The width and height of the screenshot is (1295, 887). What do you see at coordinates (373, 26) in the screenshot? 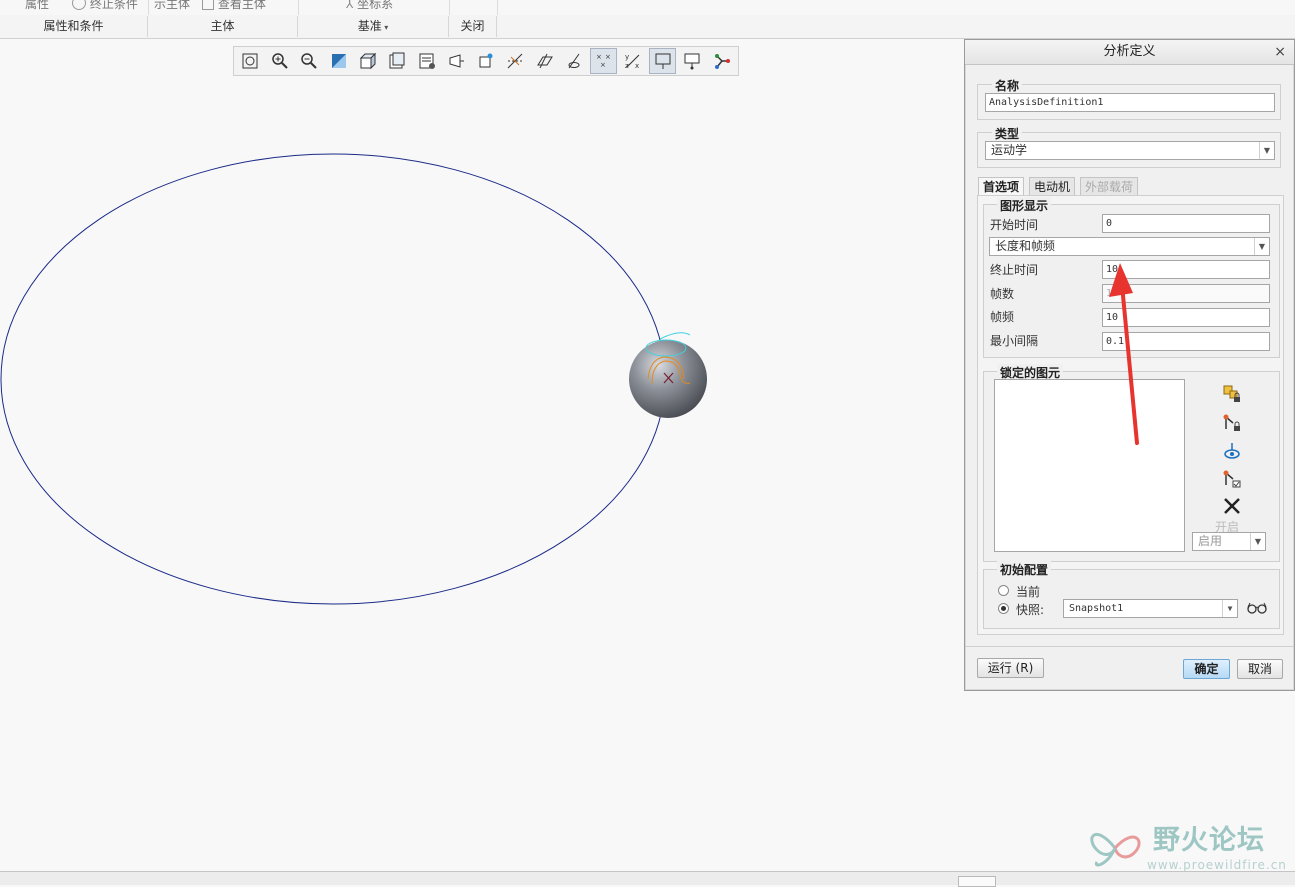
I see `ribbon-group-datum: 基准 ▾` at bounding box center [373, 26].